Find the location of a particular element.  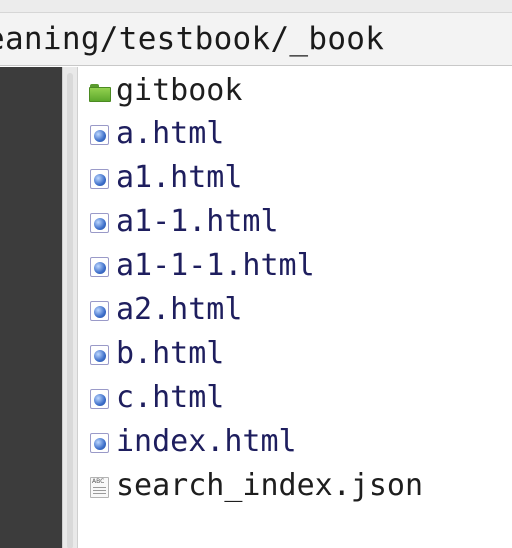

file-name: gitbook is located at coordinates (179, 90).